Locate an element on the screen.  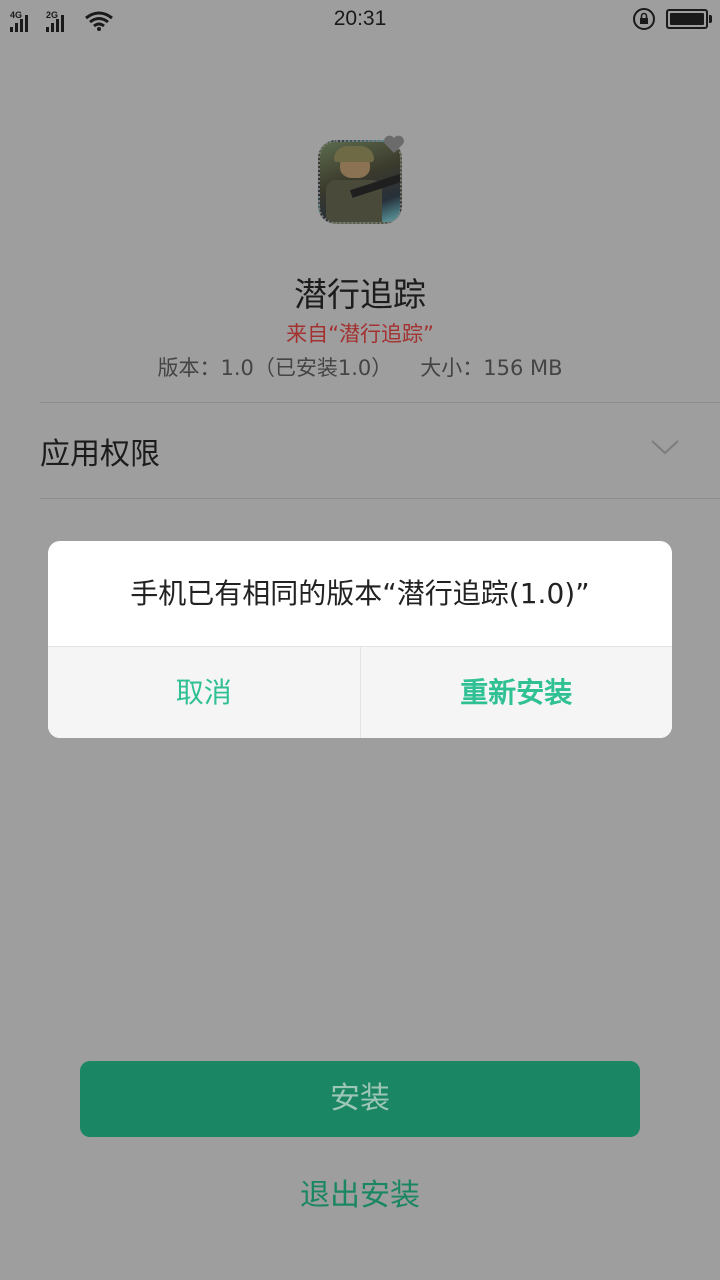
same-version-dialog: 手机已有相同的版本“潜行追踪(1.0)” 取消 重新安装 is located at coordinates (360, 639).